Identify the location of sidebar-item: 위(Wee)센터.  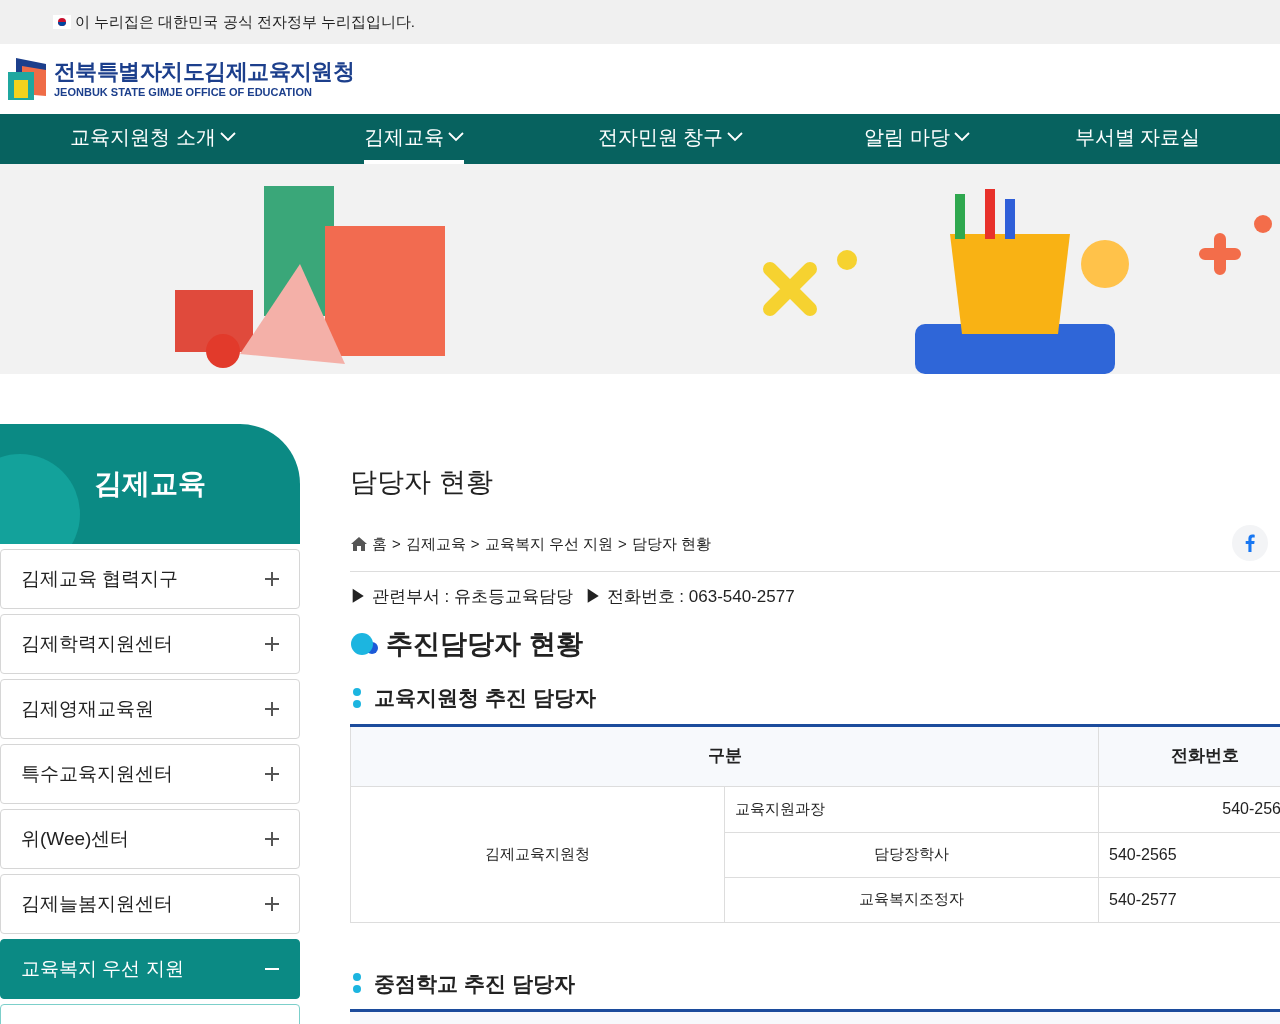
(150, 839).